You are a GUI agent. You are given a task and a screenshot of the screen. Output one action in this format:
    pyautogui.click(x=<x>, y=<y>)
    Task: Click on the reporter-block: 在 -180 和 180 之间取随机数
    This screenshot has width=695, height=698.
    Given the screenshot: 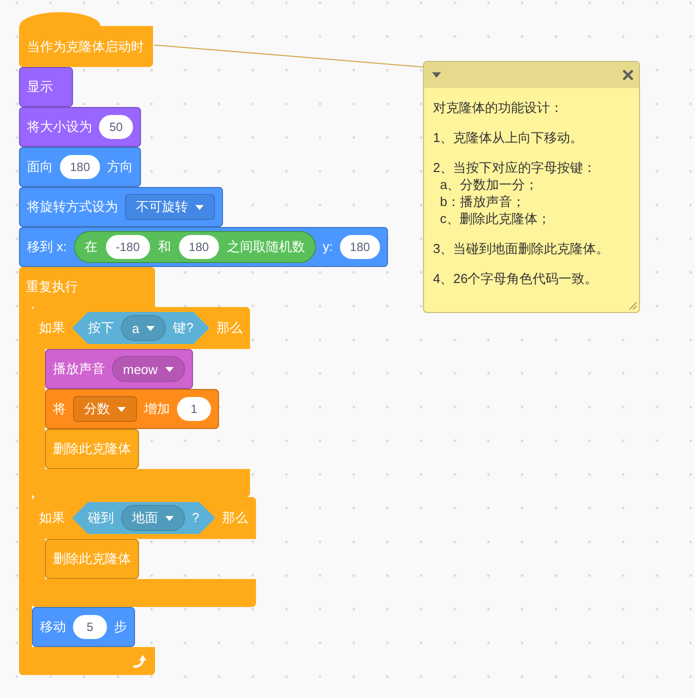 What is the action you would take?
    pyautogui.click(x=195, y=247)
    